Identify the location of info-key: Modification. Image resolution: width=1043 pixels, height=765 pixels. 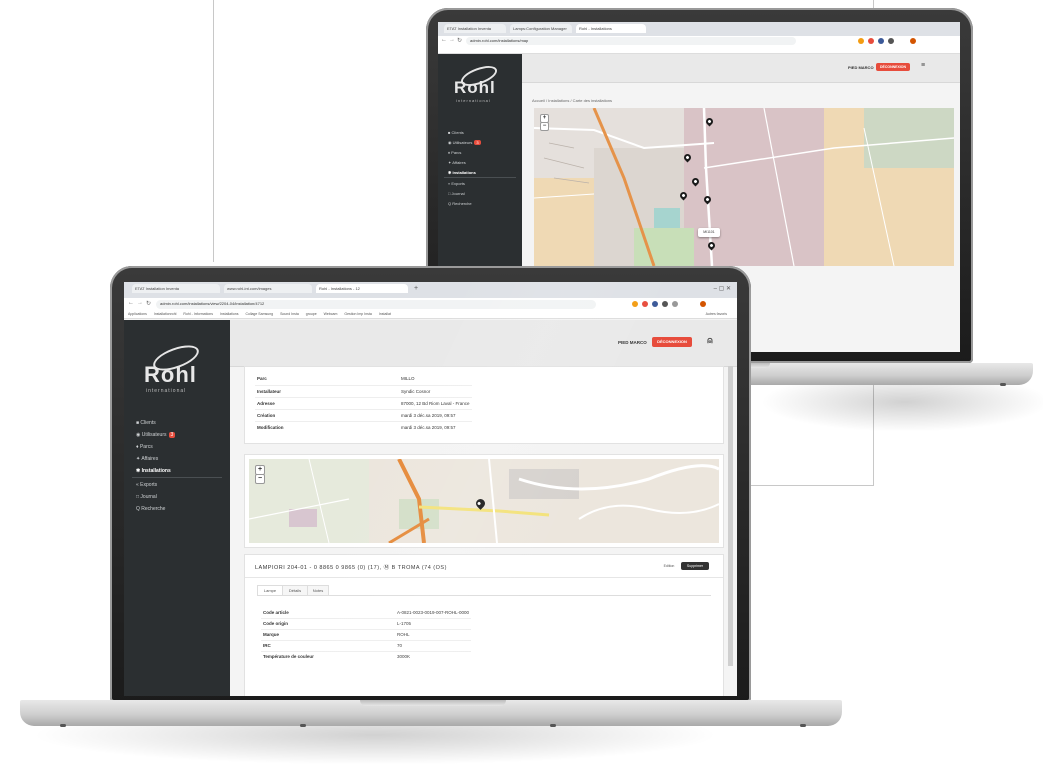
(270, 427).